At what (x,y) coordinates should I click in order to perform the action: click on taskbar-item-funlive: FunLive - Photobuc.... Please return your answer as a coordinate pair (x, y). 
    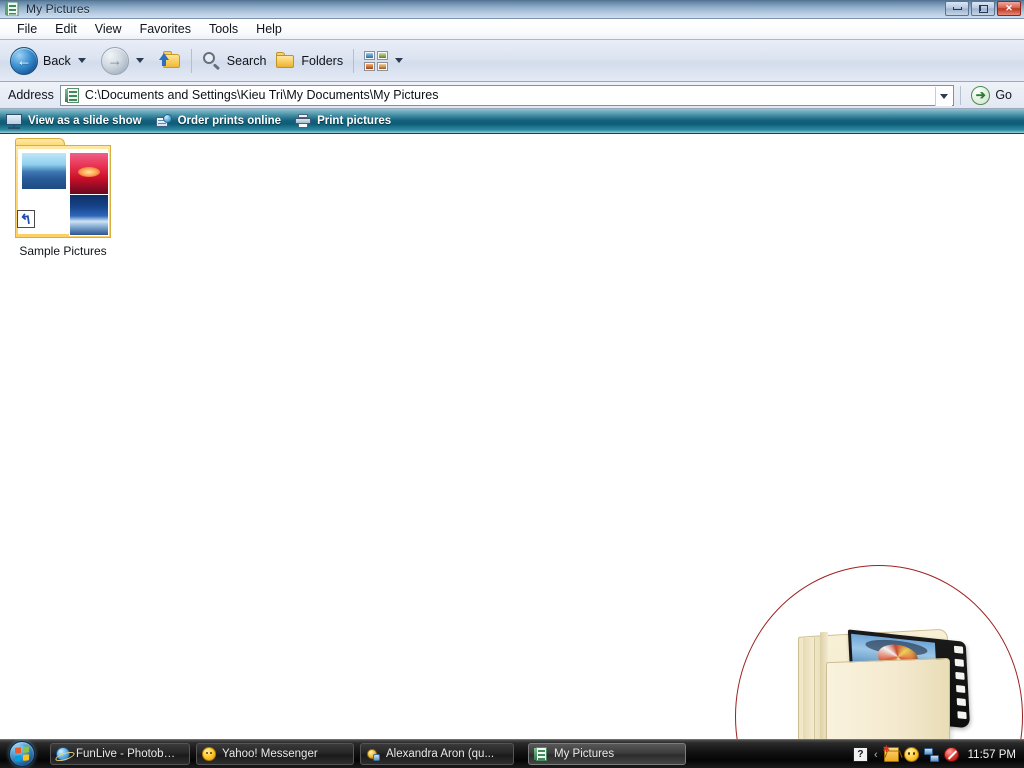
    Looking at the image, I should click on (120, 754).